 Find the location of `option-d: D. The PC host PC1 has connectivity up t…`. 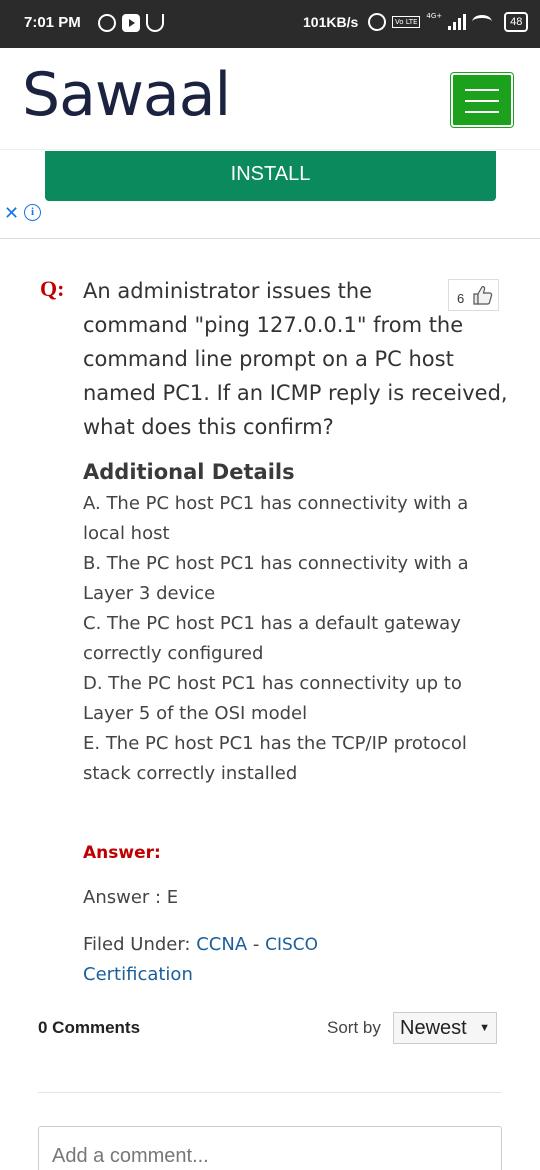

option-d: D. The PC host PC1 has connectivity up t… is located at coordinates (272, 698).